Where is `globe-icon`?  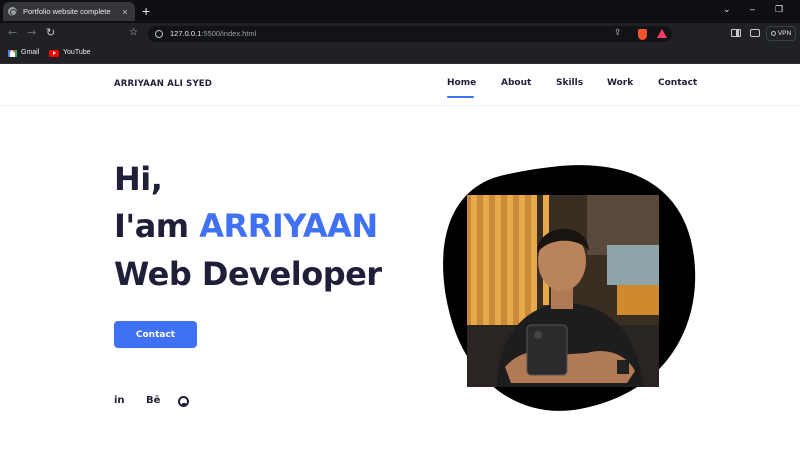
globe-icon is located at coordinates (12, 11).